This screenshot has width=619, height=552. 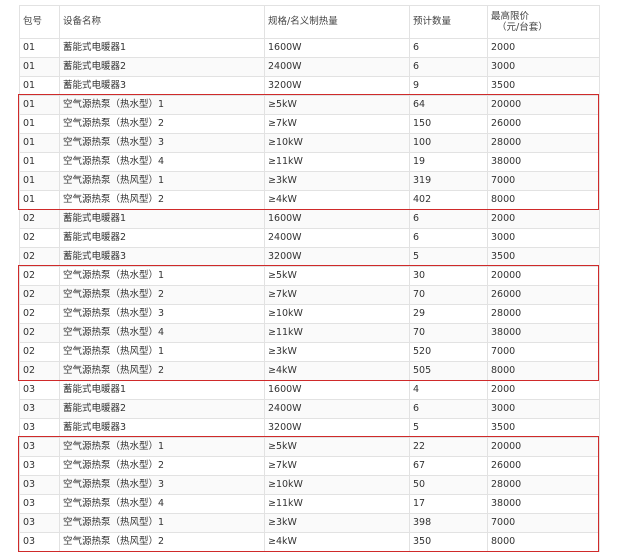 I want to click on table-row: 02 空气源热泵（热水型）2 ≥7kW 70 26000, so click(x=309, y=295).